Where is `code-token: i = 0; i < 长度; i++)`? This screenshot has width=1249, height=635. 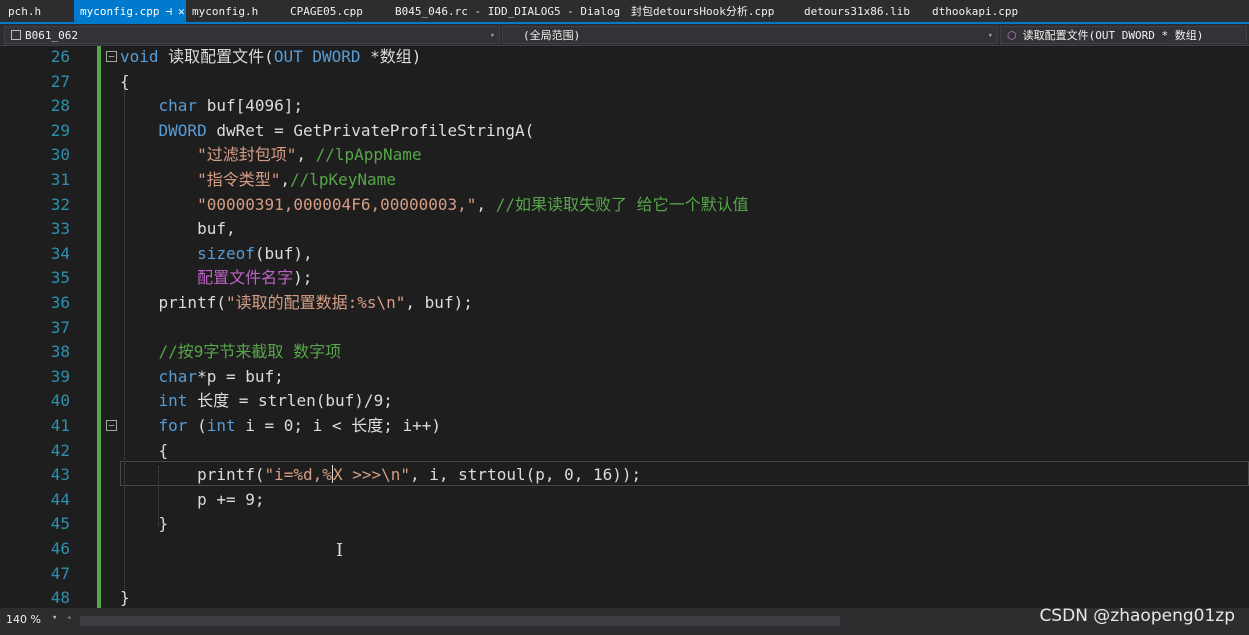 code-token: i = 0; i < 长度; i++) is located at coordinates (338, 425).